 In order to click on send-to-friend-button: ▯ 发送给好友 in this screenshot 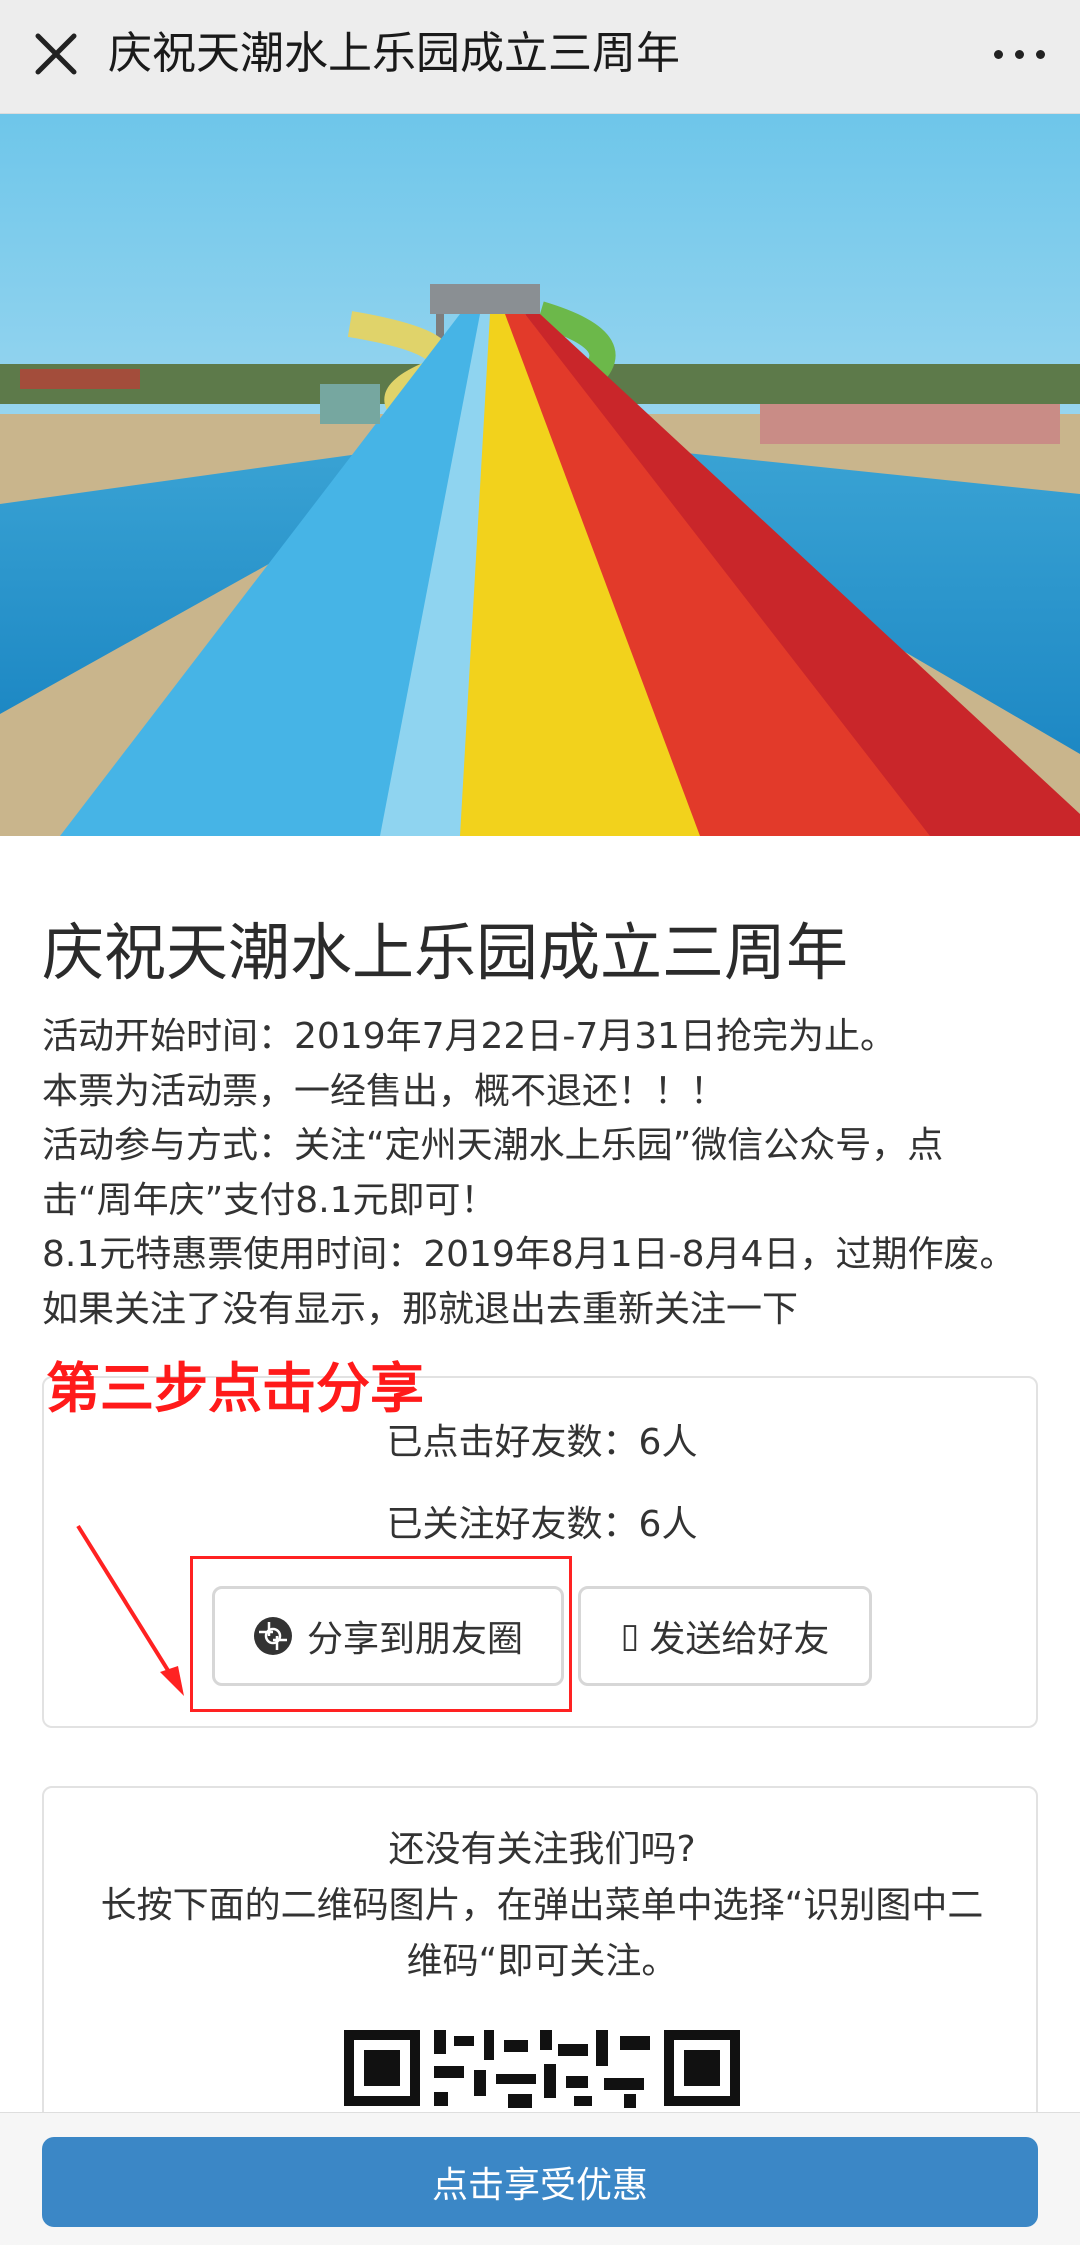, I will do `click(725, 1636)`.